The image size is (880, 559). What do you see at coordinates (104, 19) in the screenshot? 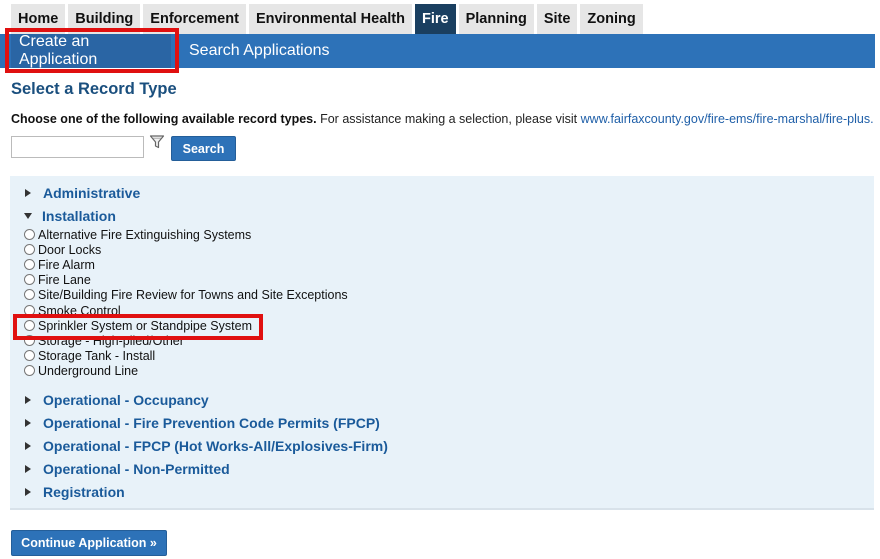
I see `tab-building: Building` at bounding box center [104, 19].